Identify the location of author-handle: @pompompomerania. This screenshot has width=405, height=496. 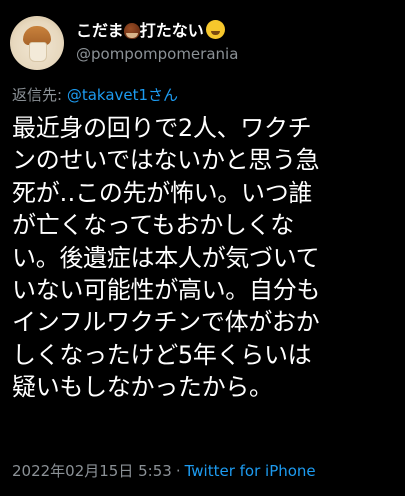
(157, 54).